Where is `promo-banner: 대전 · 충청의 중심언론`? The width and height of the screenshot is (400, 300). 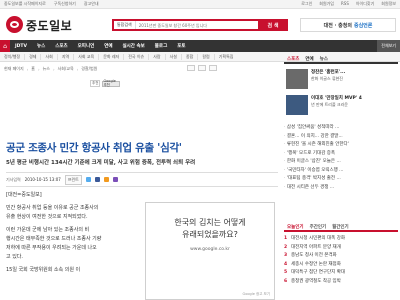 promo-banner: 대전 · 충청의 중심언론 is located at coordinates (348, 25).